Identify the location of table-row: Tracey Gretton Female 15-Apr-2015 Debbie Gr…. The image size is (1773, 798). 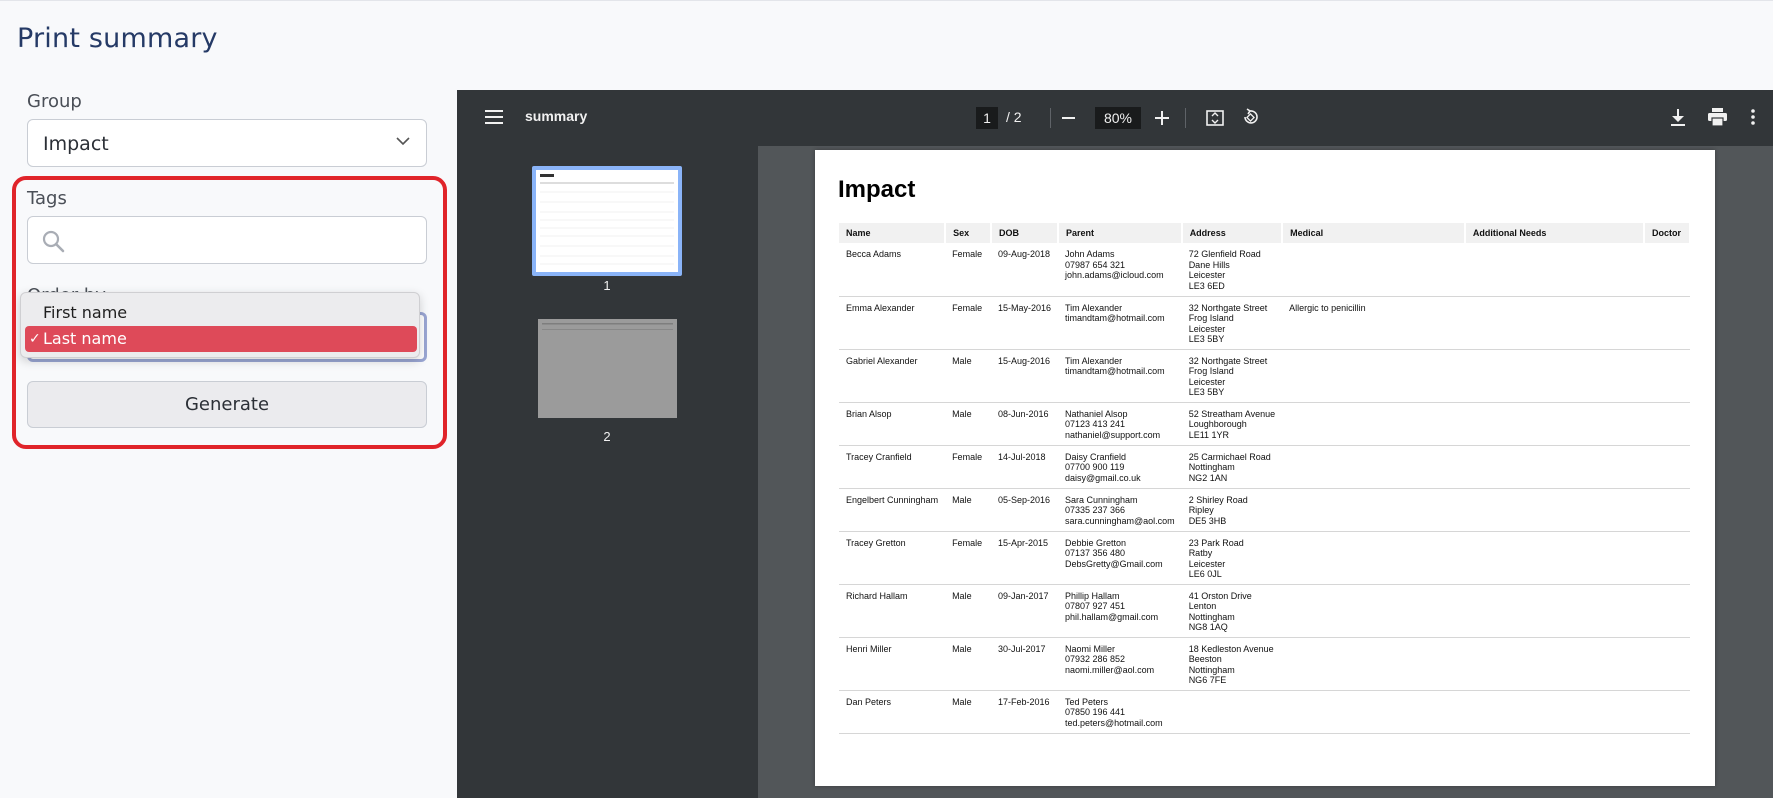
(1264, 558).